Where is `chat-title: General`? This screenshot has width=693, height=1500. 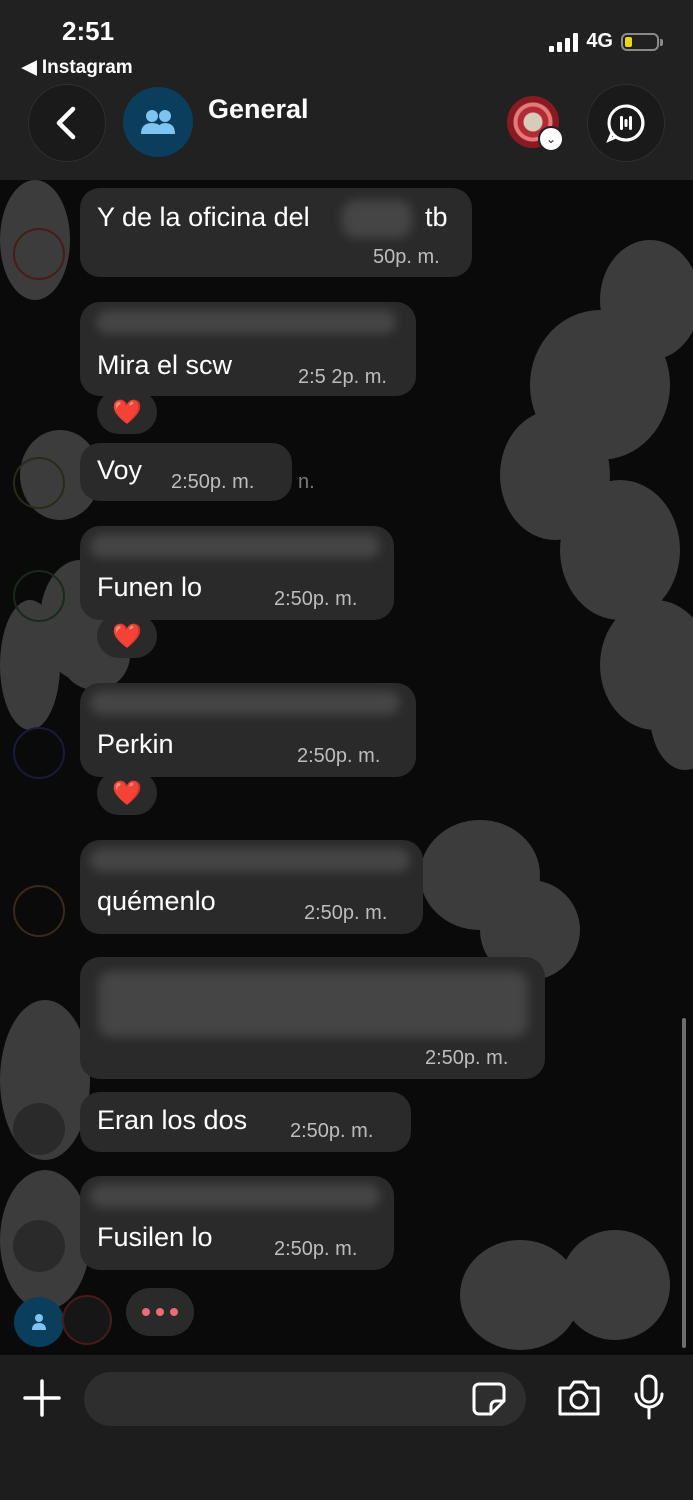 chat-title: General is located at coordinates (258, 109).